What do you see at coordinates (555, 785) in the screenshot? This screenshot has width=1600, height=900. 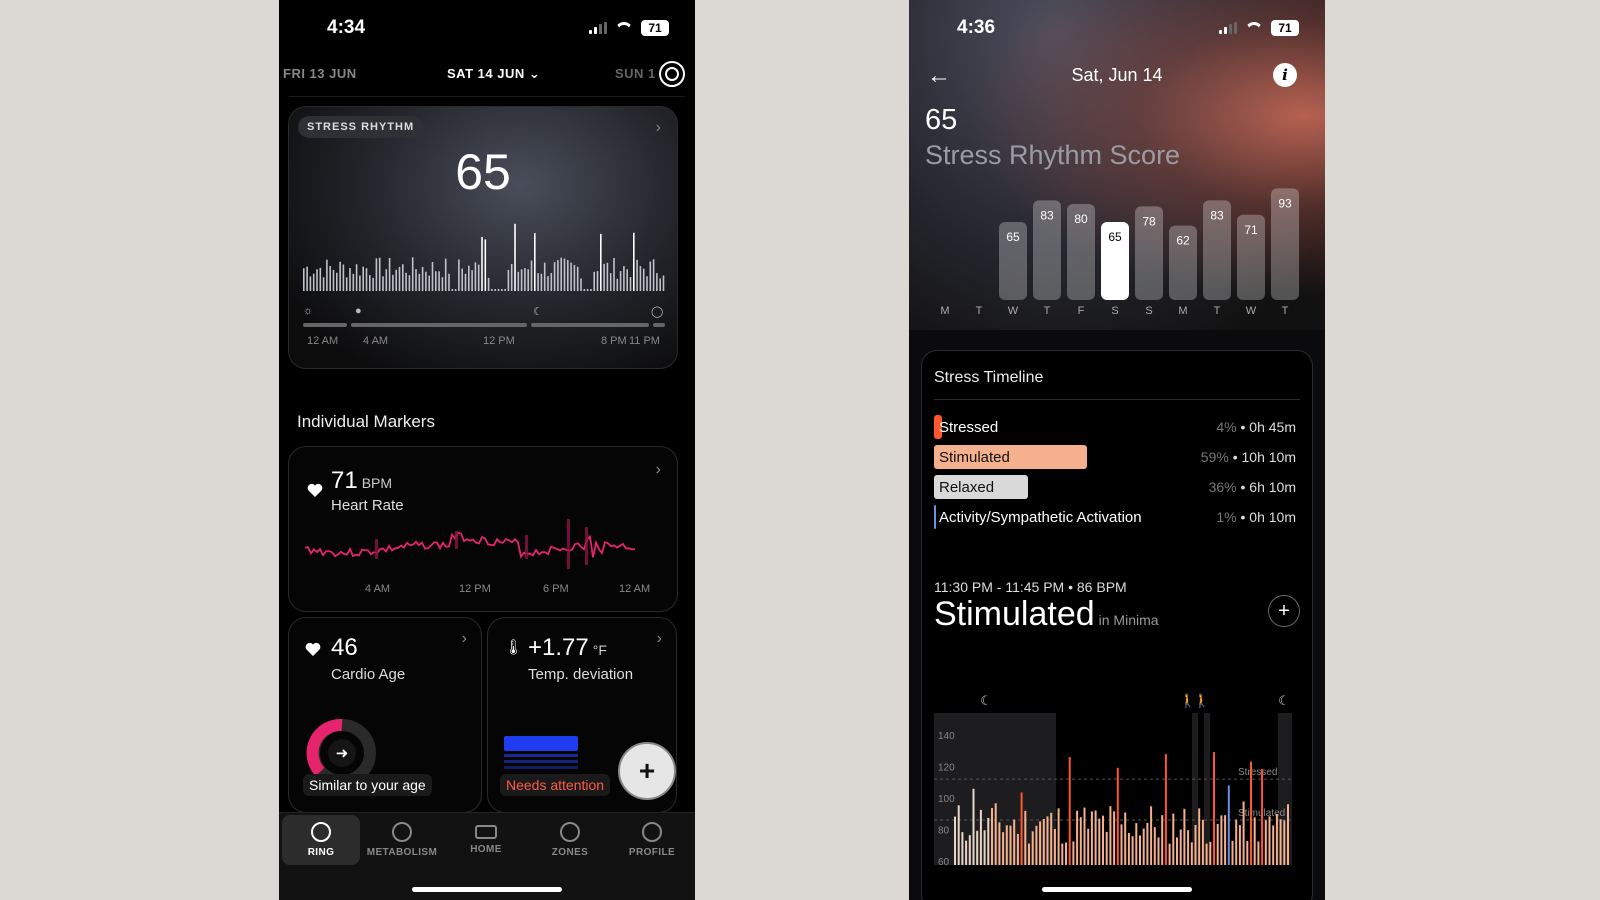 I see `temp-tag: Needs attention` at bounding box center [555, 785].